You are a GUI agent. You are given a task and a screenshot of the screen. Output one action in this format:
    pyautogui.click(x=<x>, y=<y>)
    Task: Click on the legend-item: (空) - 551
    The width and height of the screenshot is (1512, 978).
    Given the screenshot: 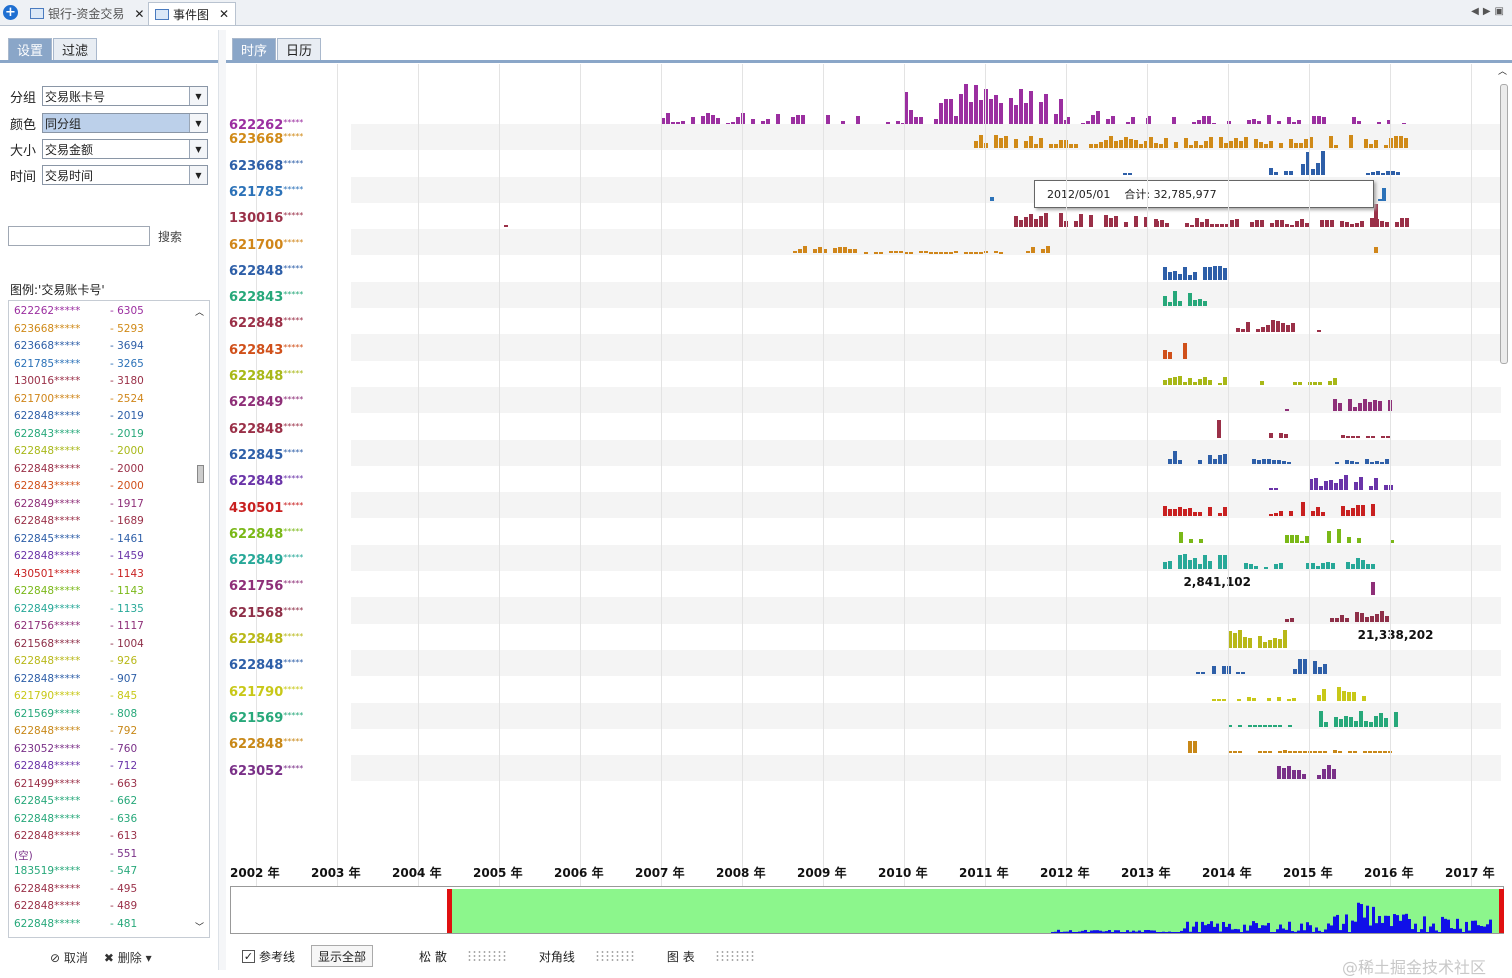 What is the action you would take?
    pyautogui.click(x=104, y=856)
    